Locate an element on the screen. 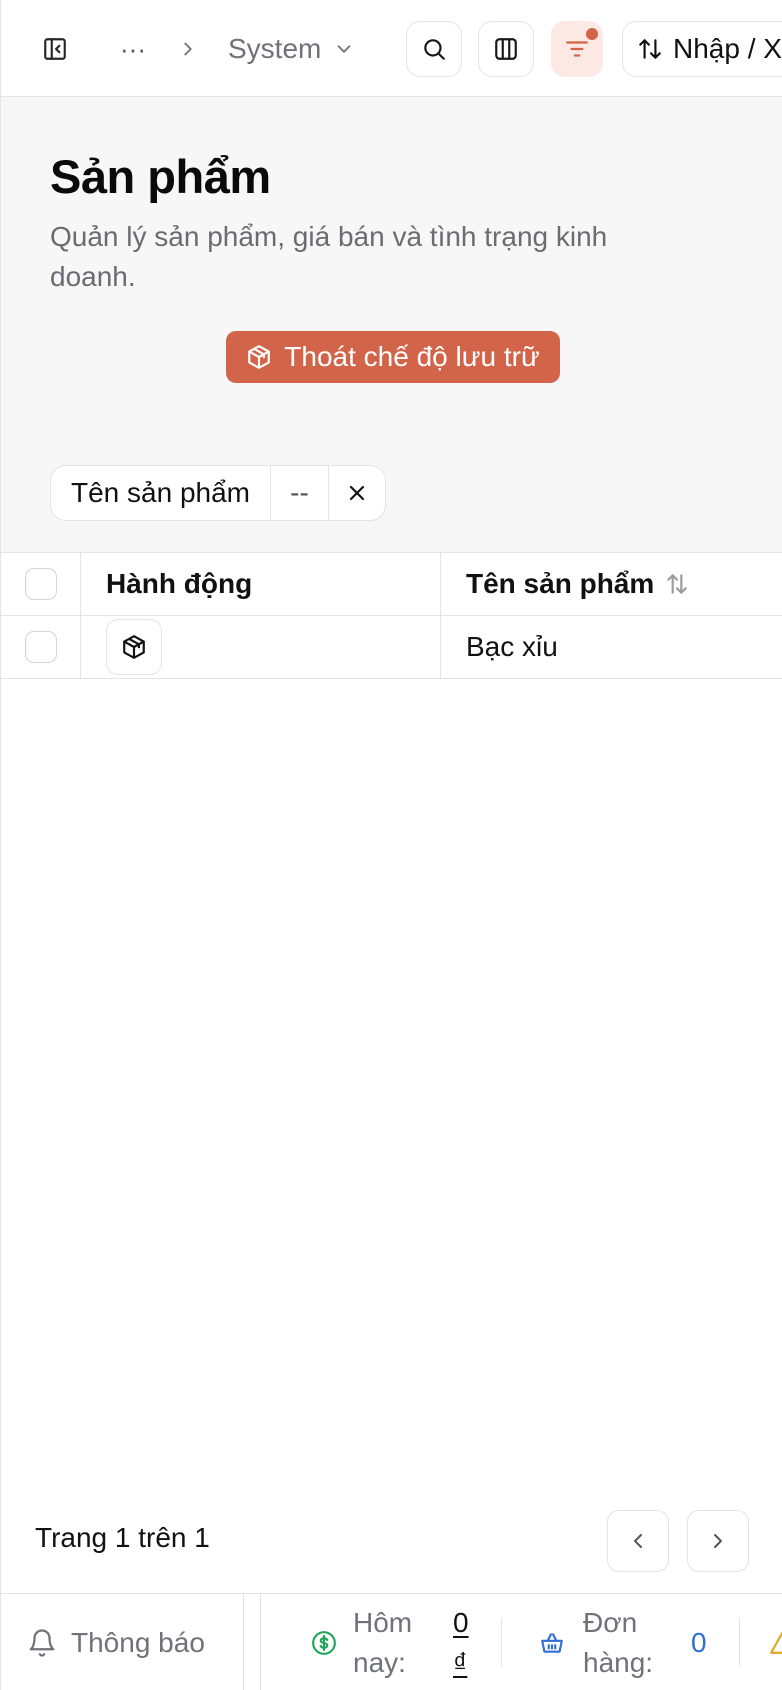 This screenshot has height=1690, width=782. sidebar-toggle-button is located at coordinates (55, 49).